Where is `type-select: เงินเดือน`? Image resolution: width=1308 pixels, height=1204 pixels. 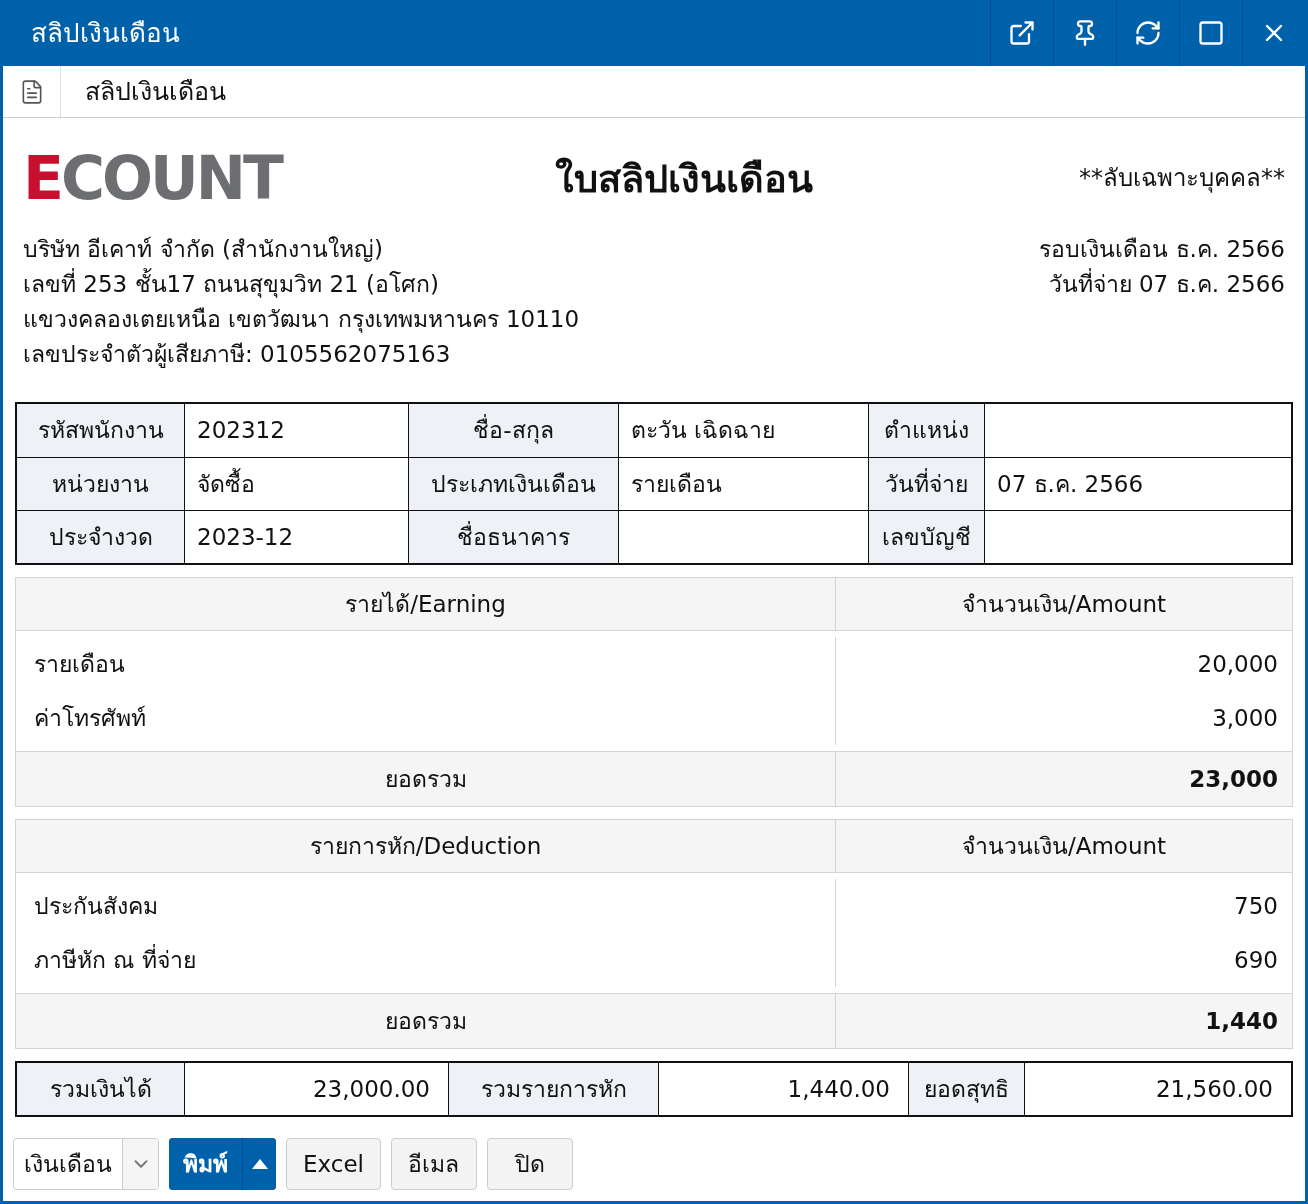 type-select: เงินเดือน is located at coordinates (86, 1164).